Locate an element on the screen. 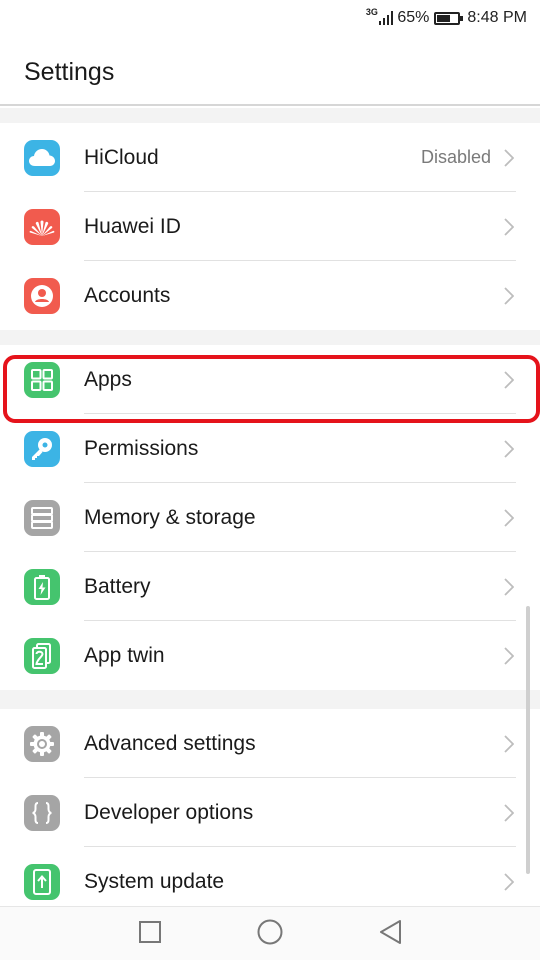 The height and width of the screenshot is (960, 540). battery-icon is located at coordinates (42, 586).